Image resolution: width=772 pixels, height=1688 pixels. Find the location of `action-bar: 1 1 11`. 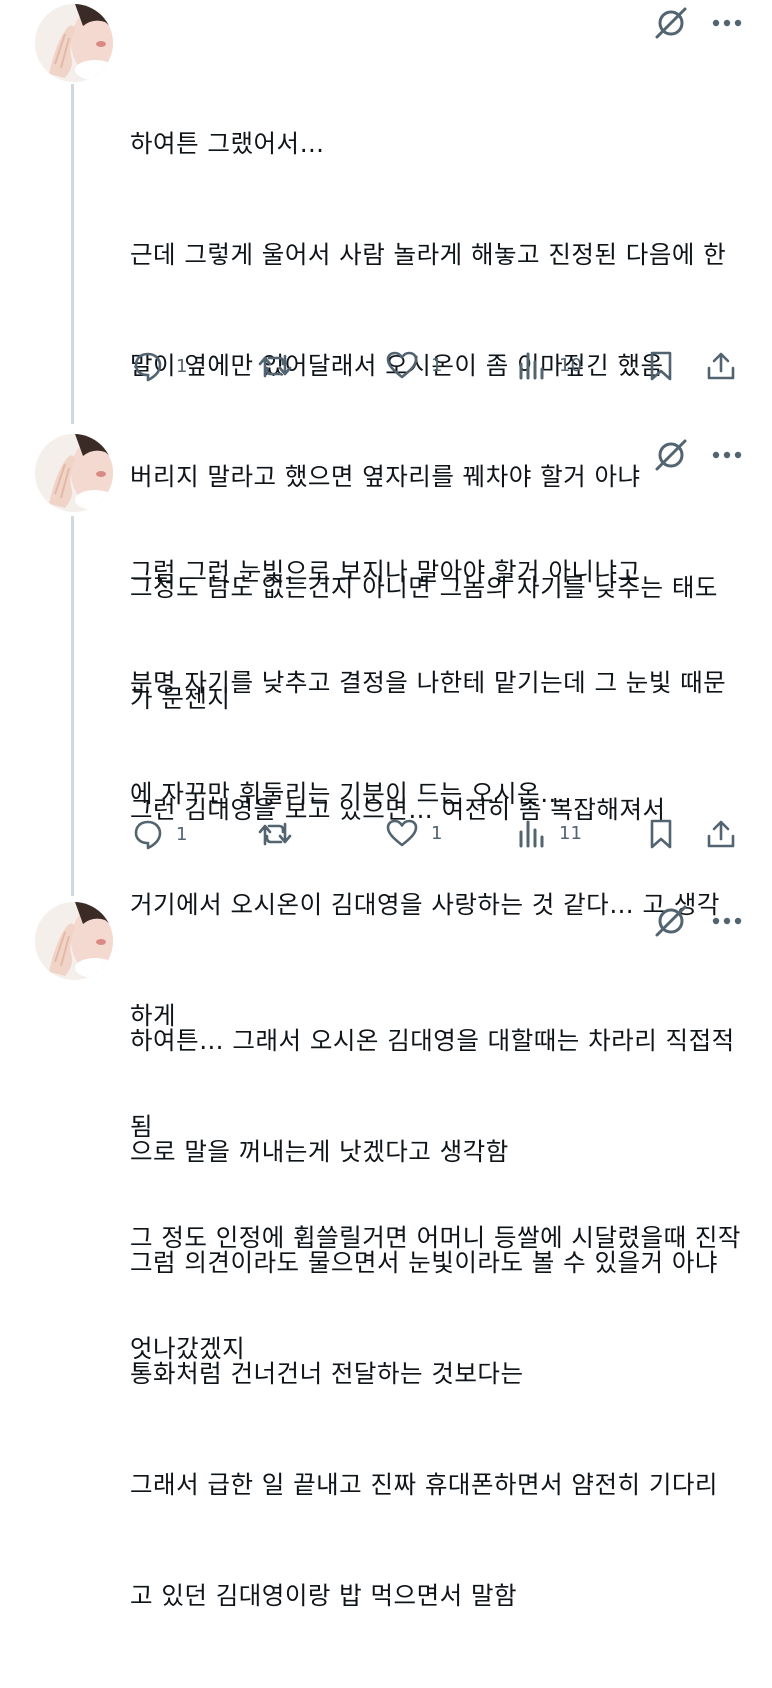

action-bar: 1 1 11 is located at coordinates (434, 838).